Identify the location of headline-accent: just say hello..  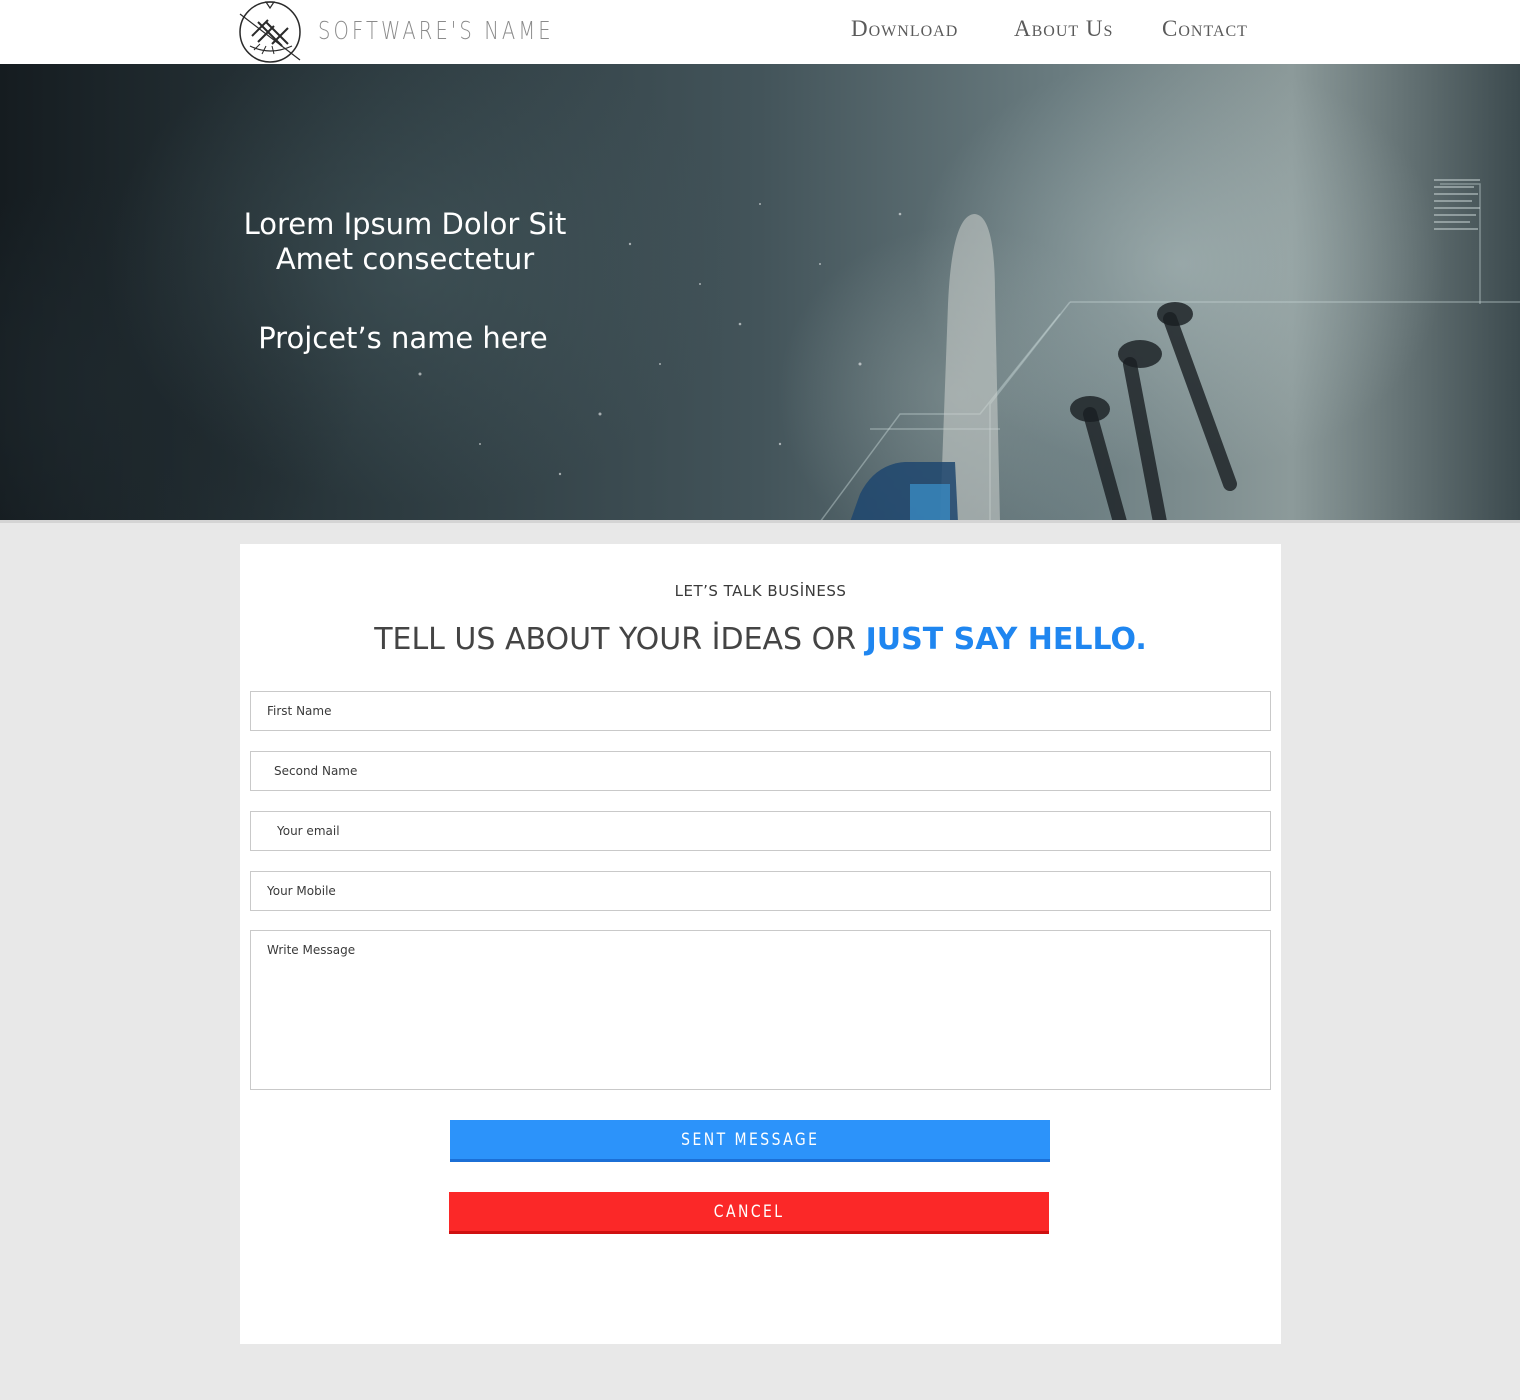
(1006, 639).